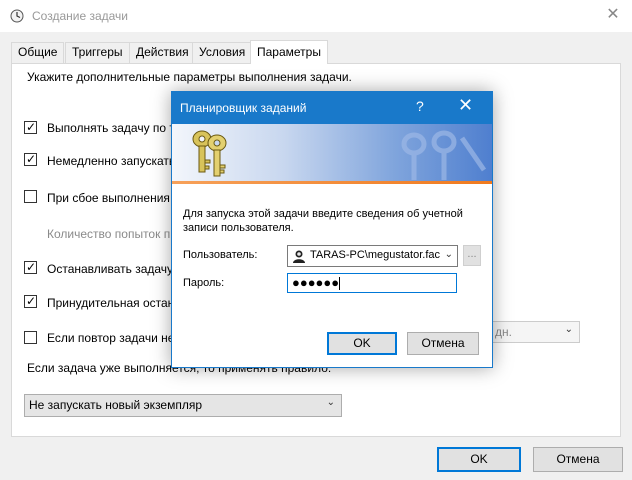 Image resolution: width=632 pixels, height=480 pixels. I want to click on option-delete-if-not-scheduled-checkbox, so click(30, 337).